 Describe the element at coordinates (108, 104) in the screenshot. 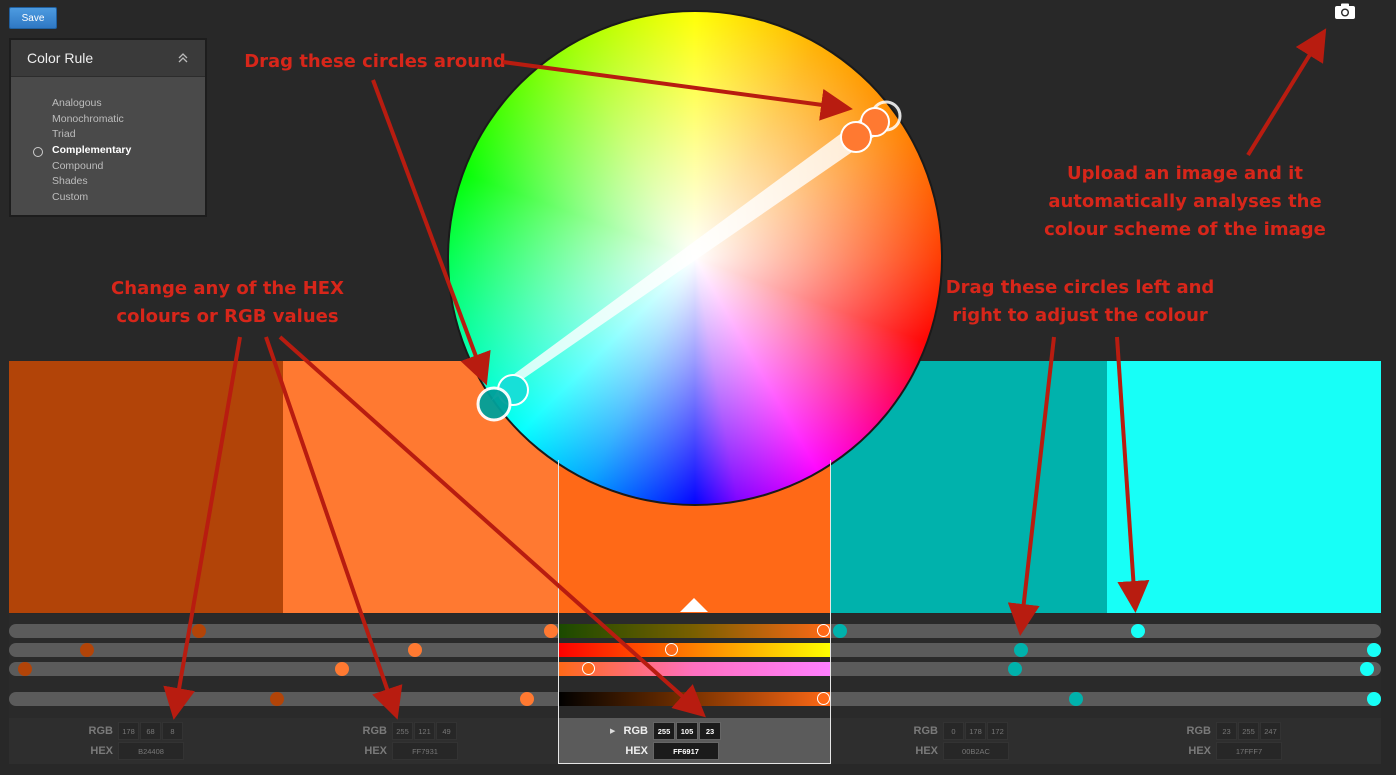

I see `color-rule-option-analogous: Analogous` at that location.